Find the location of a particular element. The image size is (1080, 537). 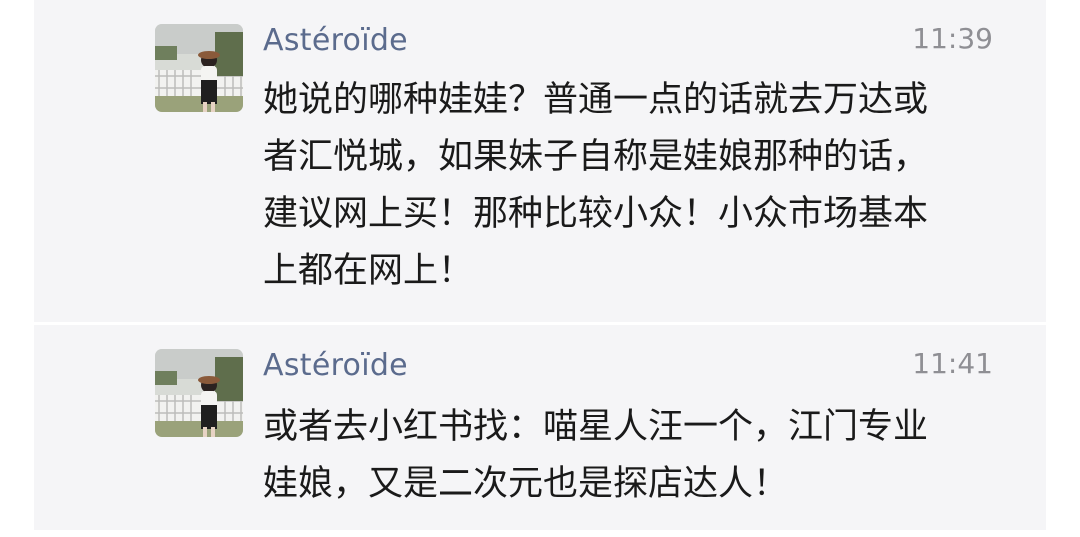

timestamp: 11:39 is located at coordinates (952, 38).